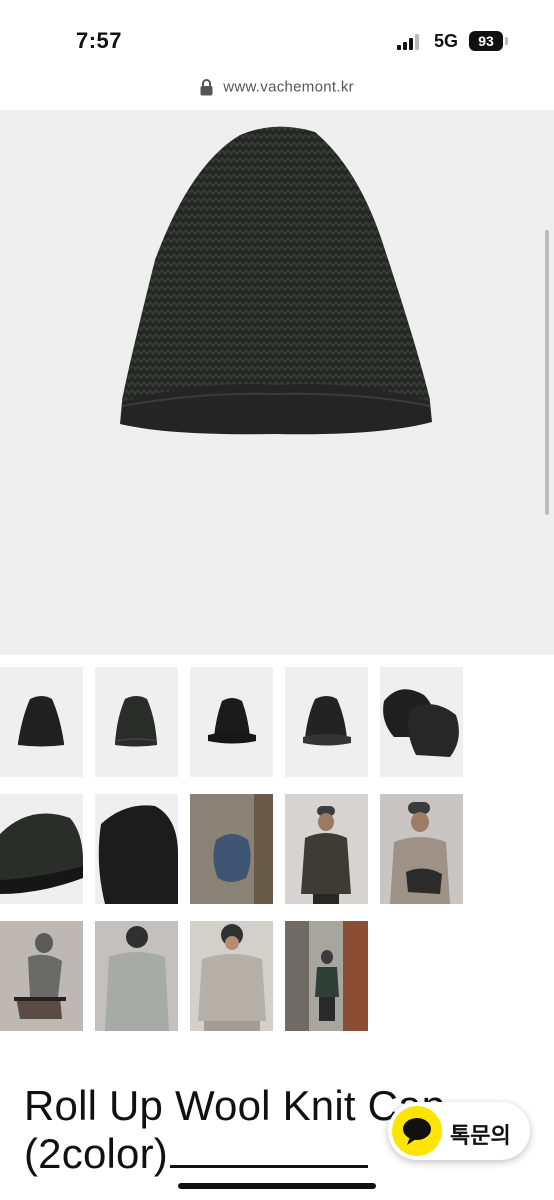 Image resolution: width=554 pixels, height=1200 pixels. What do you see at coordinates (276, 280) in the screenshot?
I see `beanie-image` at bounding box center [276, 280].